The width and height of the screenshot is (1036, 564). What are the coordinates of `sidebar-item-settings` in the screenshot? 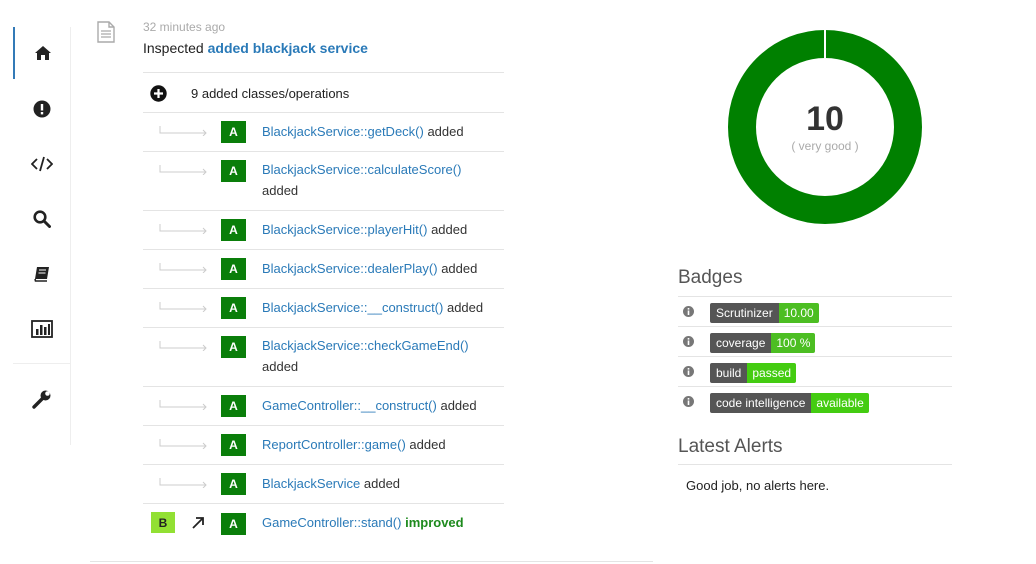 It's located at (42, 399).